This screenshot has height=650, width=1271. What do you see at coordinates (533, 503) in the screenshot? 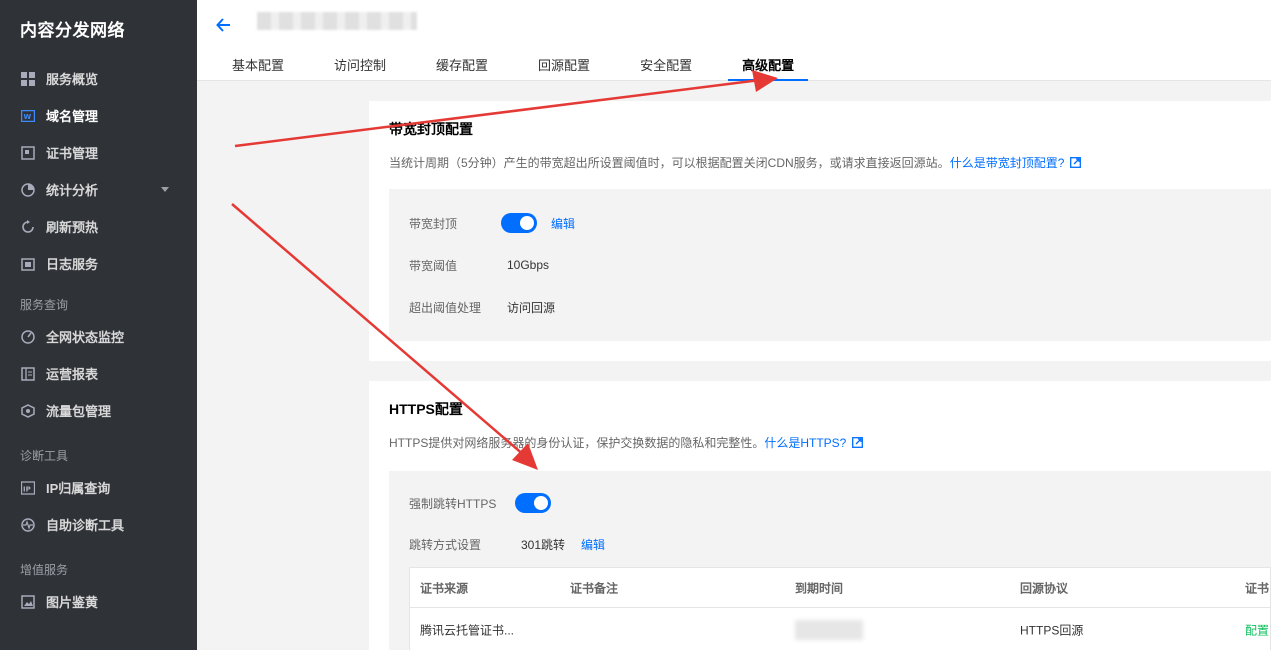
I see `force-https-toggle` at bounding box center [533, 503].